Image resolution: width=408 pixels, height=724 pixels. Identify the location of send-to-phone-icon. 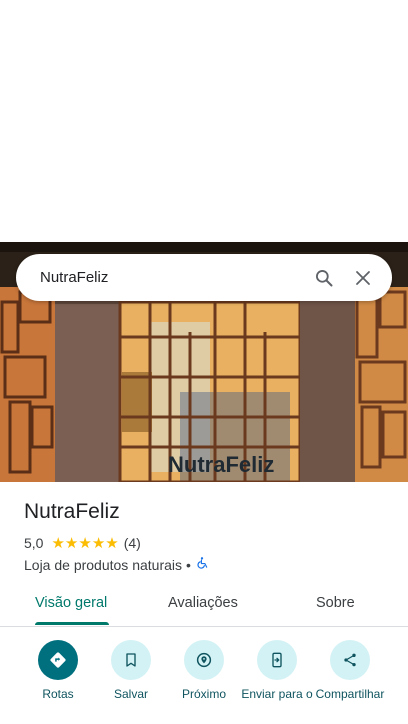
(277, 660).